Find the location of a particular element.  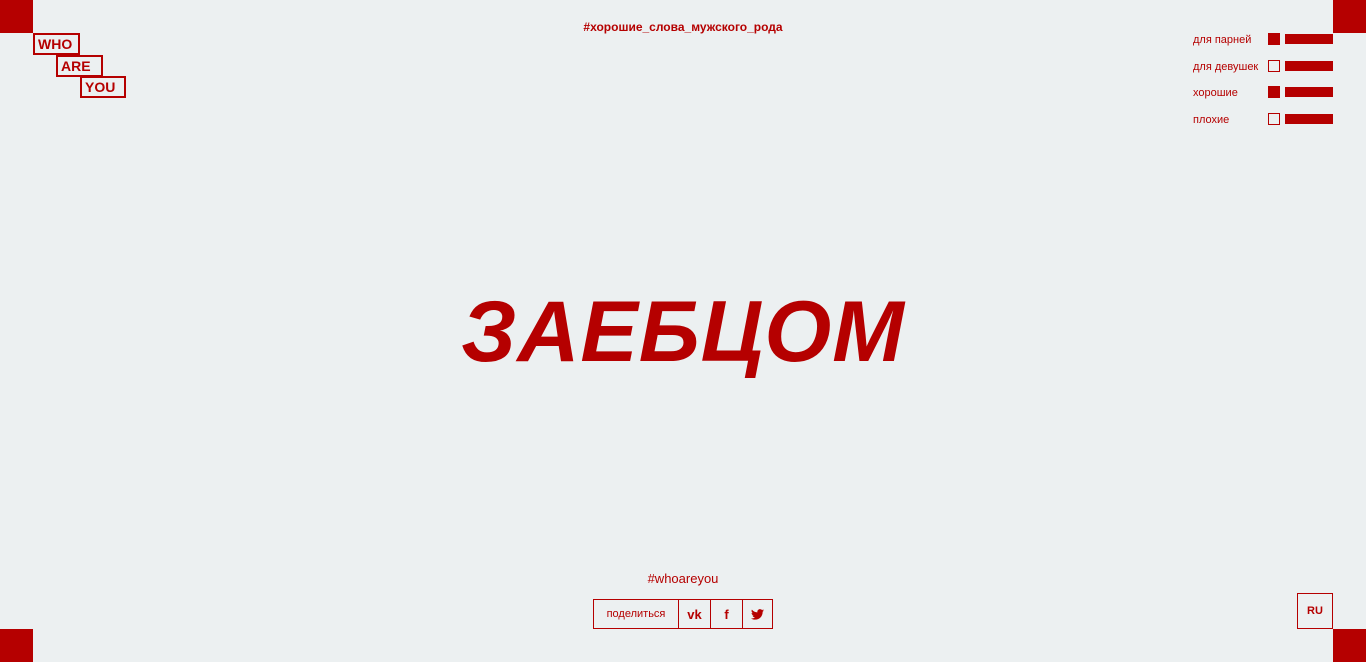

filter-label: хорошие is located at coordinates (1215, 93).